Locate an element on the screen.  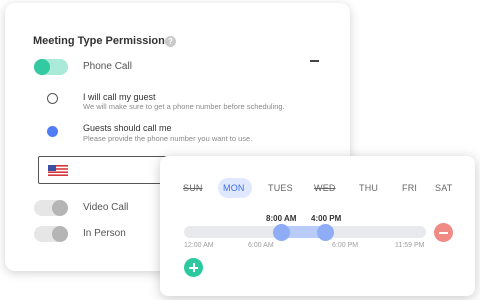
tick-label: 6:00 PM is located at coordinates (345, 245).